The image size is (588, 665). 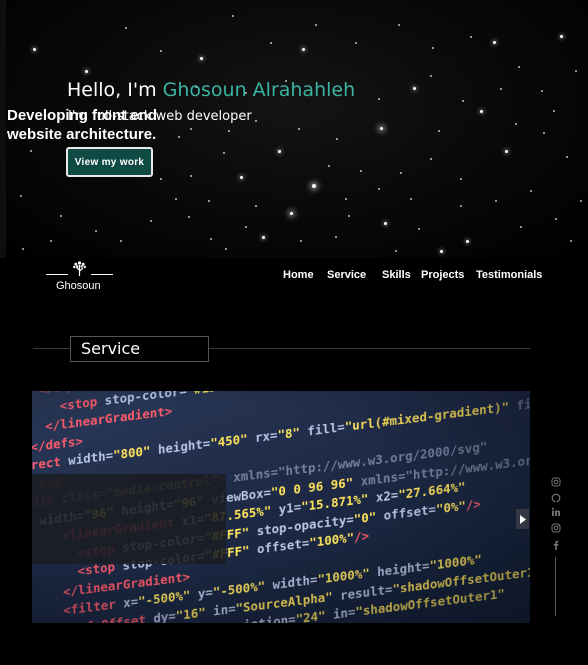 What do you see at coordinates (109, 162) in the screenshot?
I see `view-my-work-button: View my work` at bounding box center [109, 162].